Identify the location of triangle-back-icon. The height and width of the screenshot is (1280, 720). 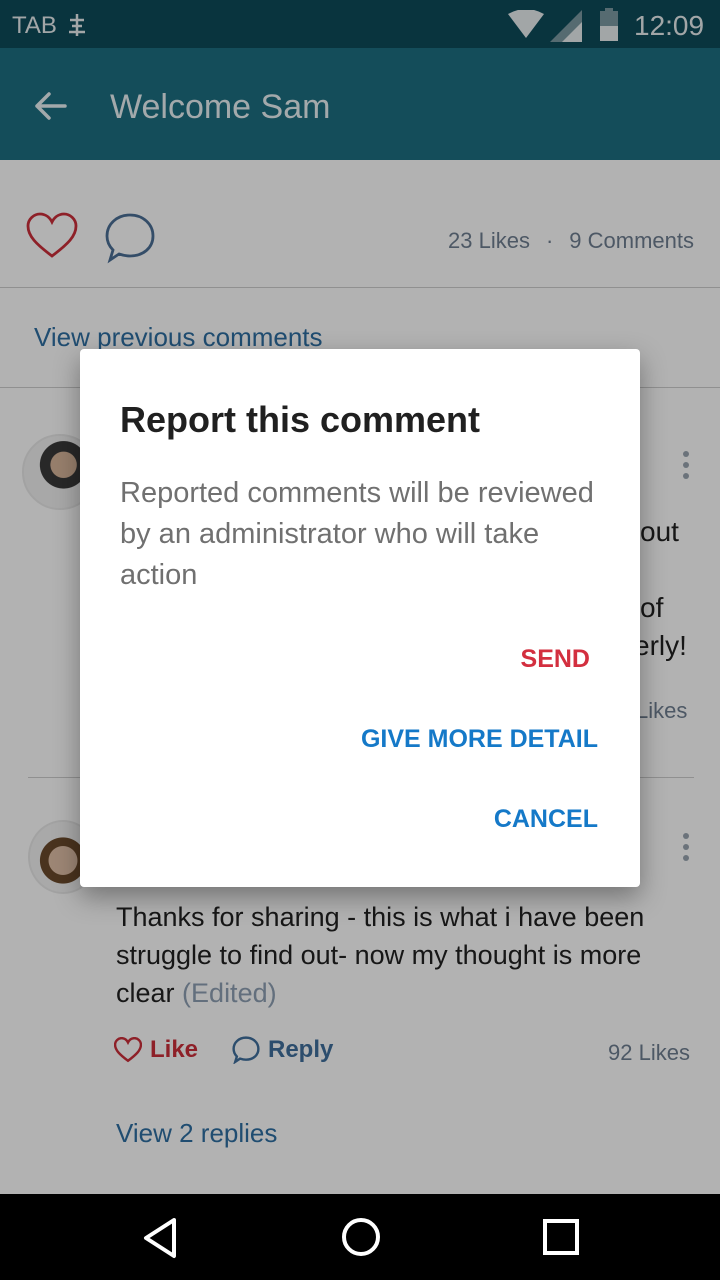
(160, 1240).